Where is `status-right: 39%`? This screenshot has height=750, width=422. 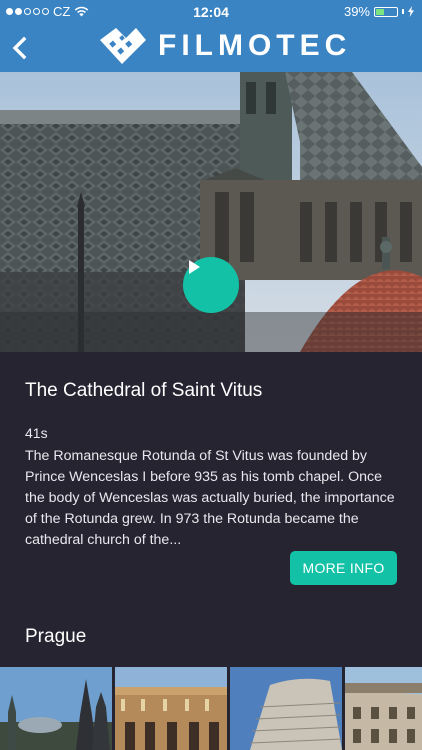 status-right: 39% is located at coordinates (379, 11).